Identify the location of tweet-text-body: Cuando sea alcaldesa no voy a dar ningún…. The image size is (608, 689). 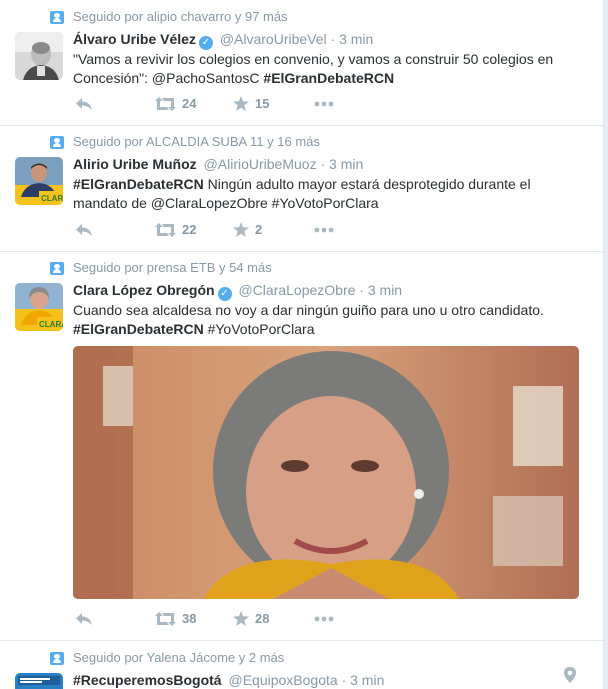
(308, 310).